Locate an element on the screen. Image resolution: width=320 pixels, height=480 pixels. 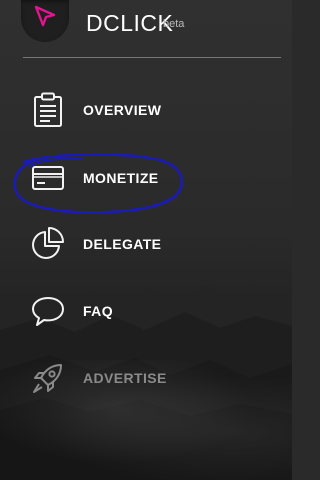
clipboard-icon is located at coordinates (48, 110).